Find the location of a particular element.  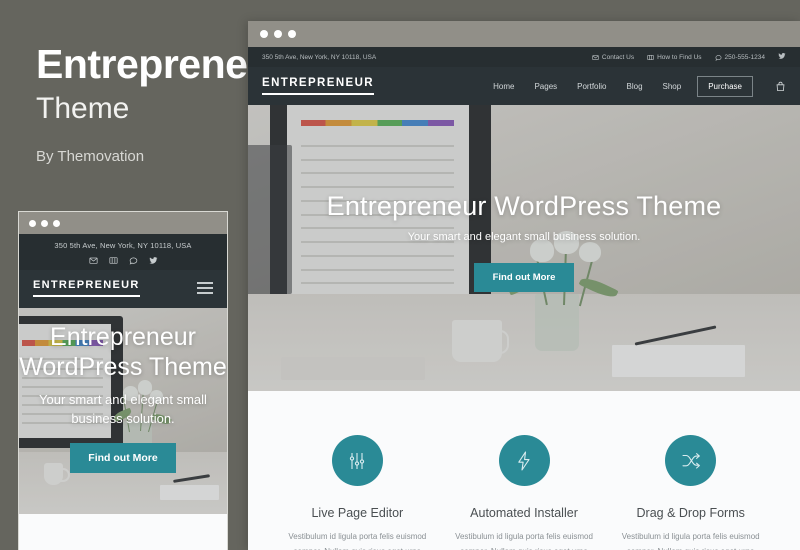

mobile-social-icons is located at coordinates (123, 260).